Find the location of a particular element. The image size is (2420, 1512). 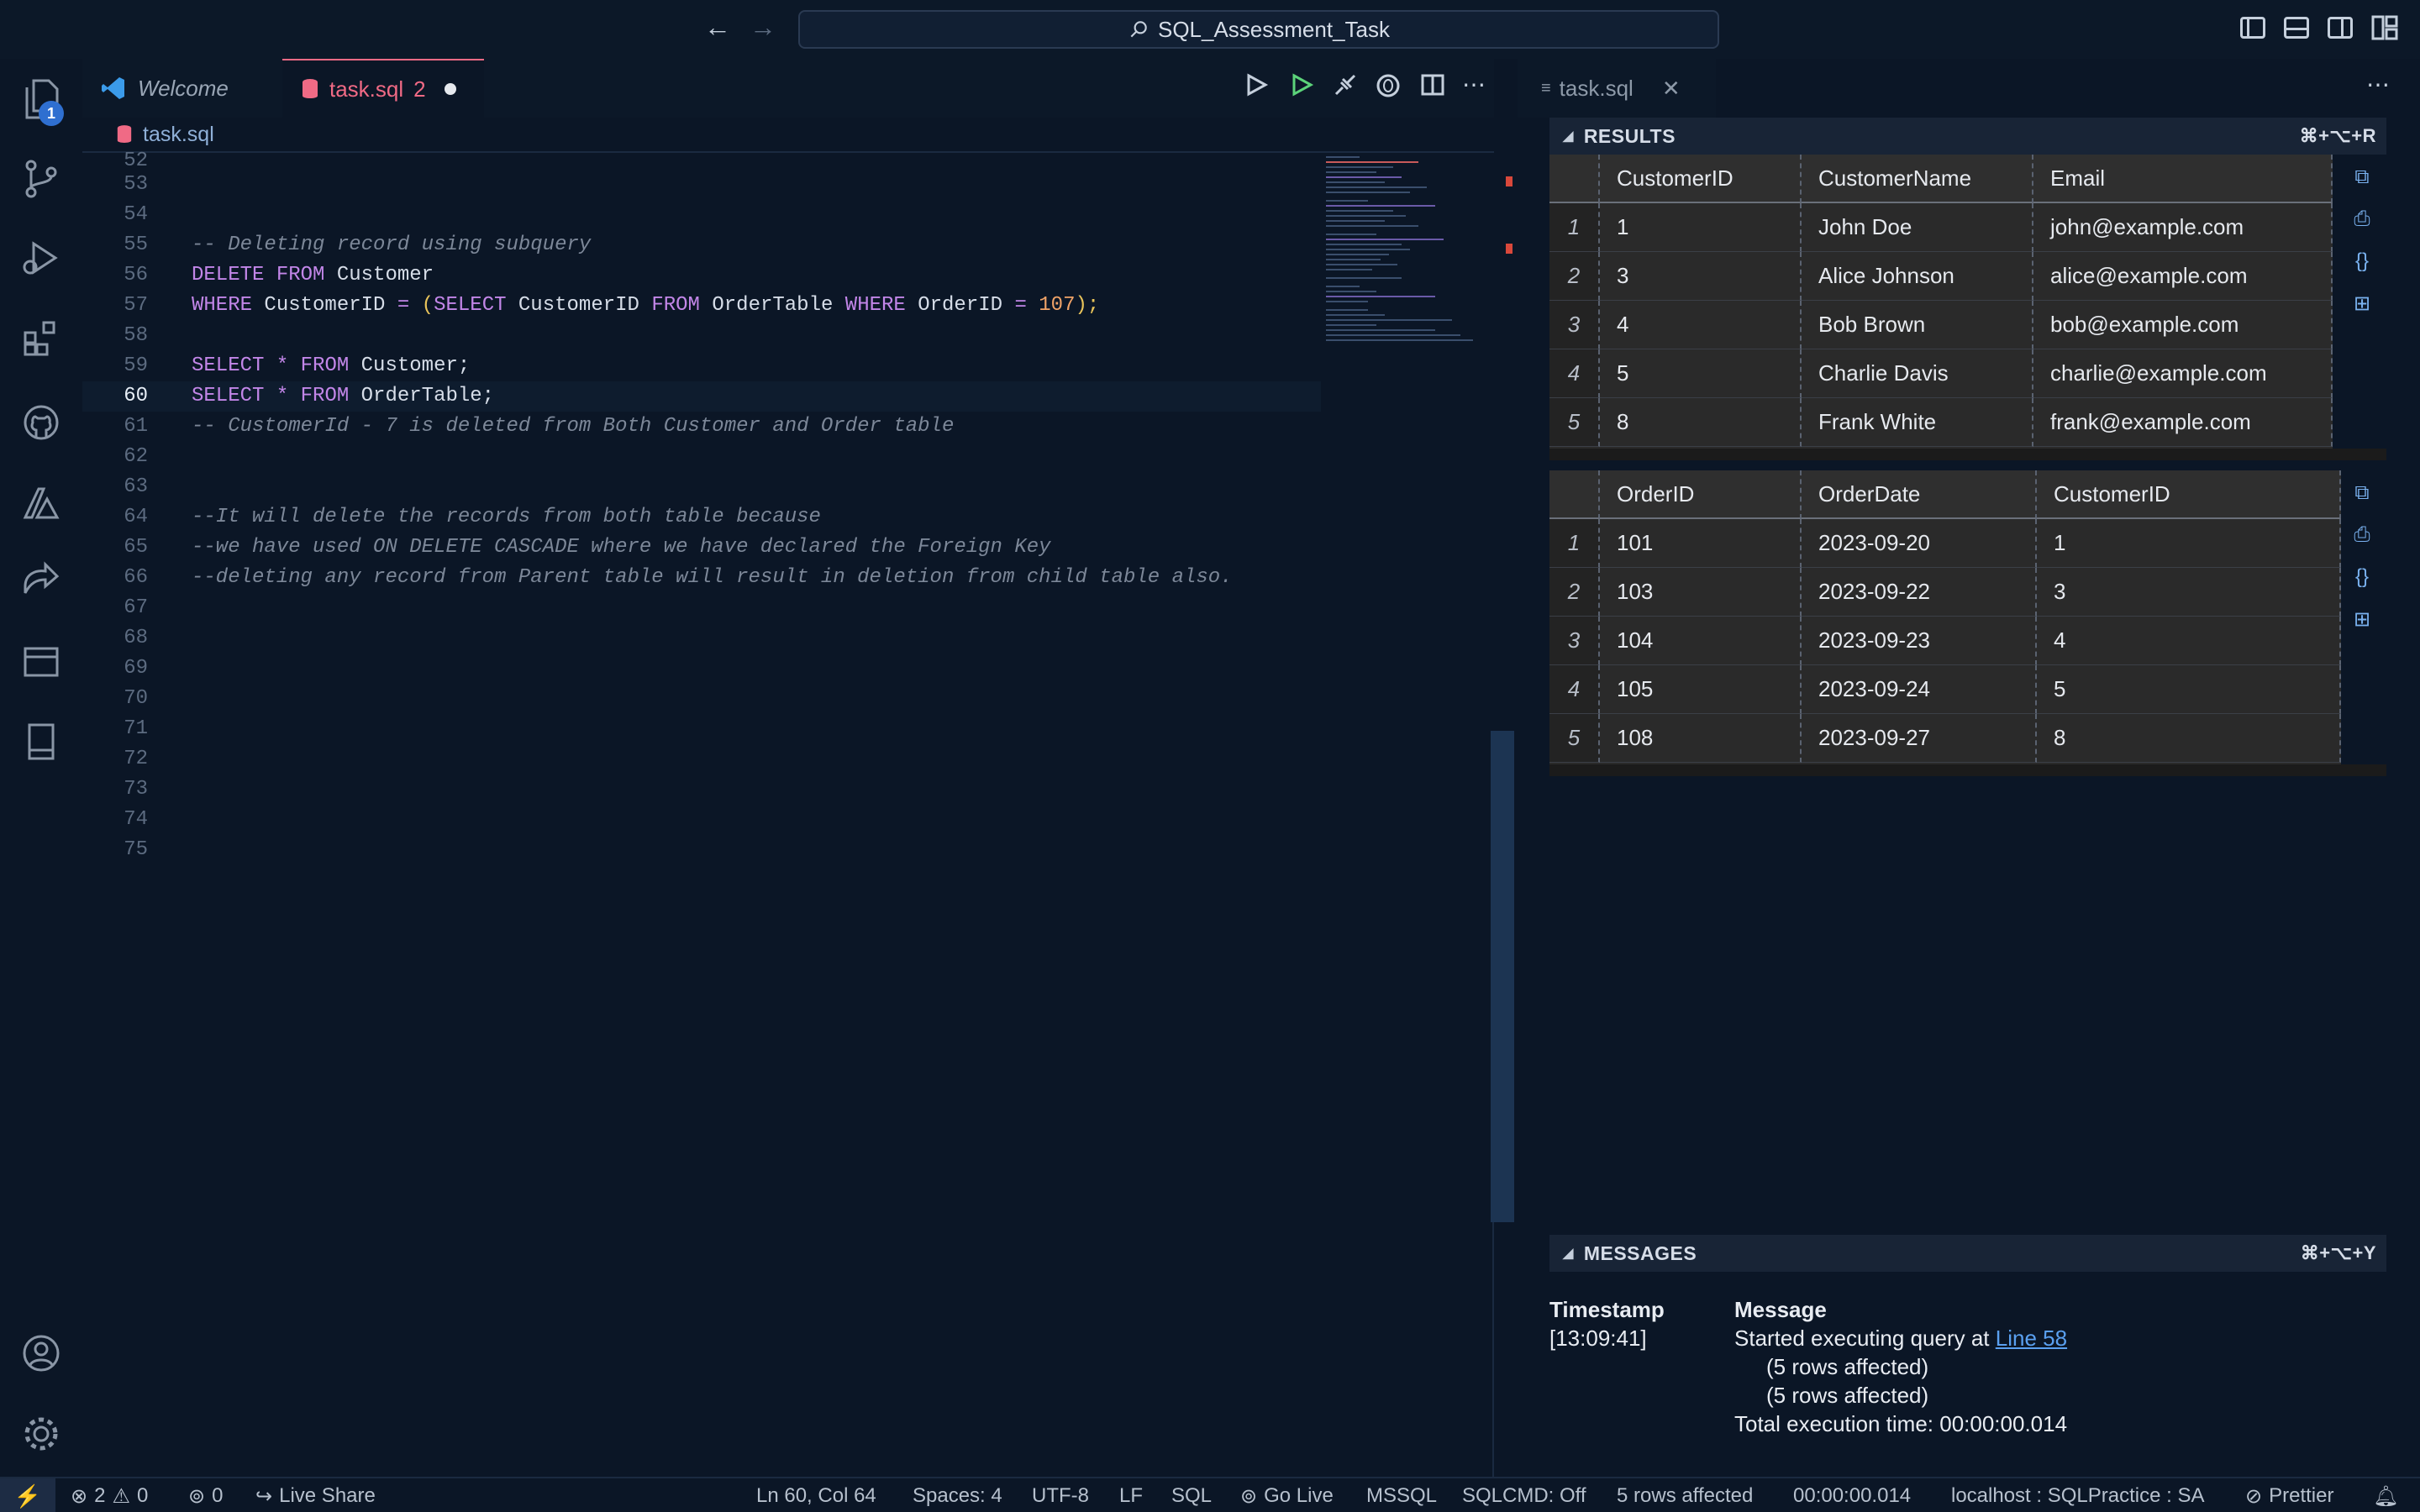

table-row: 2 3 Alice Johnson alice@example.com is located at coordinates (1941, 276).